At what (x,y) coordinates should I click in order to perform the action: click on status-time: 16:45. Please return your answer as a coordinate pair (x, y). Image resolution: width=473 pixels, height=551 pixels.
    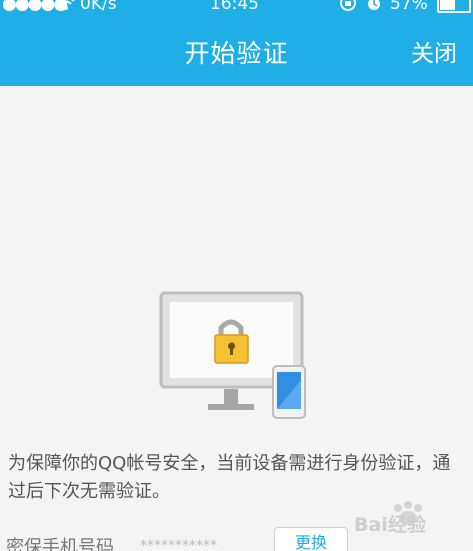
    Looking at the image, I should click on (234, 7).